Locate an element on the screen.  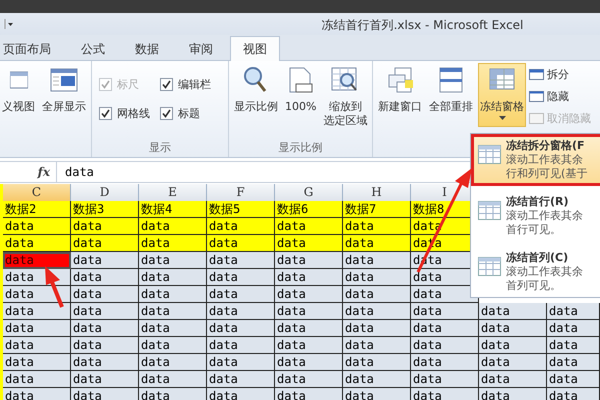
column-header: H is located at coordinates (377, 193).